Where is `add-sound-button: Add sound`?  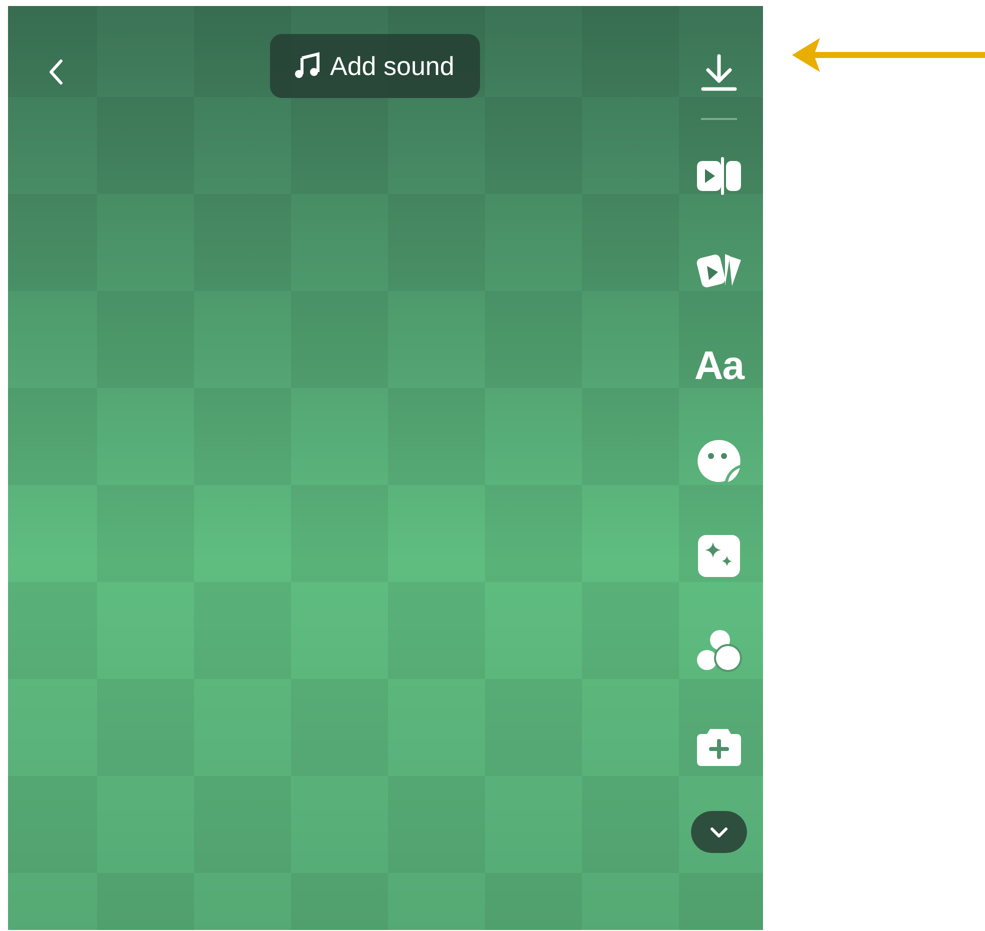
add-sound-button: Add sound is located at coordinates (375, 66).